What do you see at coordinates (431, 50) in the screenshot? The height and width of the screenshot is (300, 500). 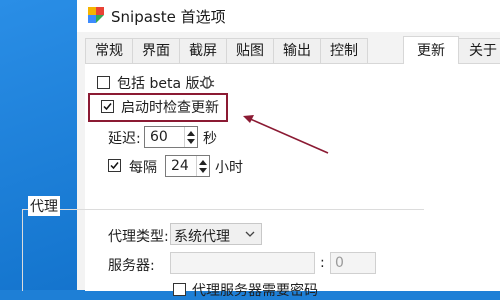 I see `tab-update: 更新` at bounding box center [431, 50].